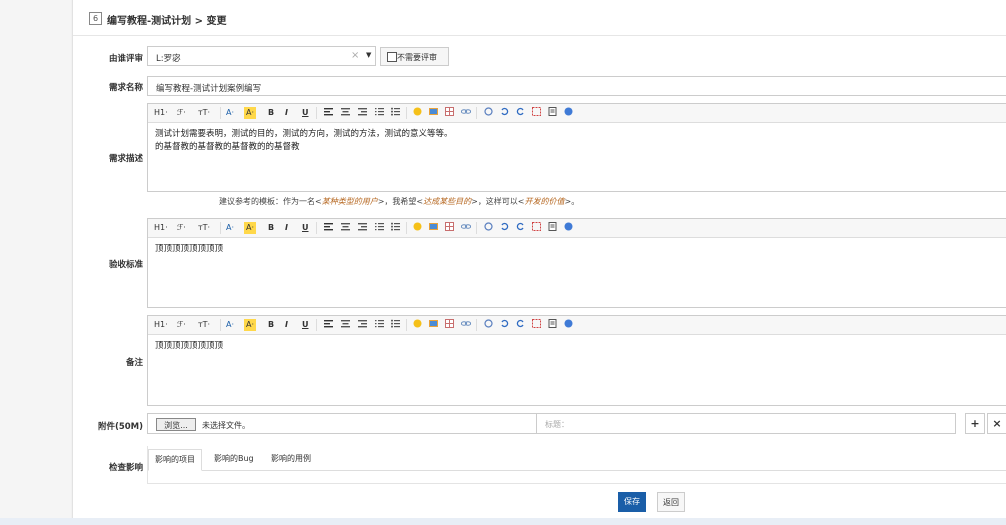 The image size is (1006, 525). I want to click on file-status: 未选择文件。, so click(226, 425).